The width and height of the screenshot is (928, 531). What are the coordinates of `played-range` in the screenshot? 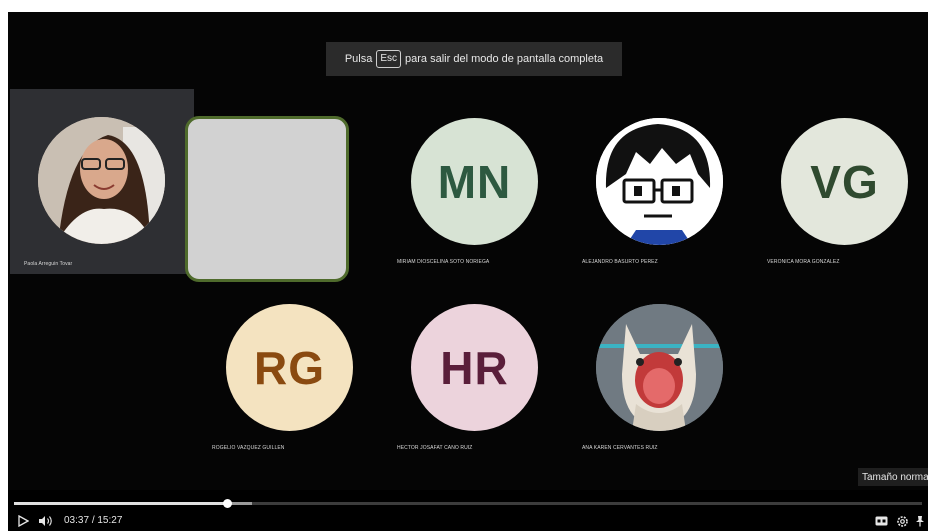 It's located at (120, 503).